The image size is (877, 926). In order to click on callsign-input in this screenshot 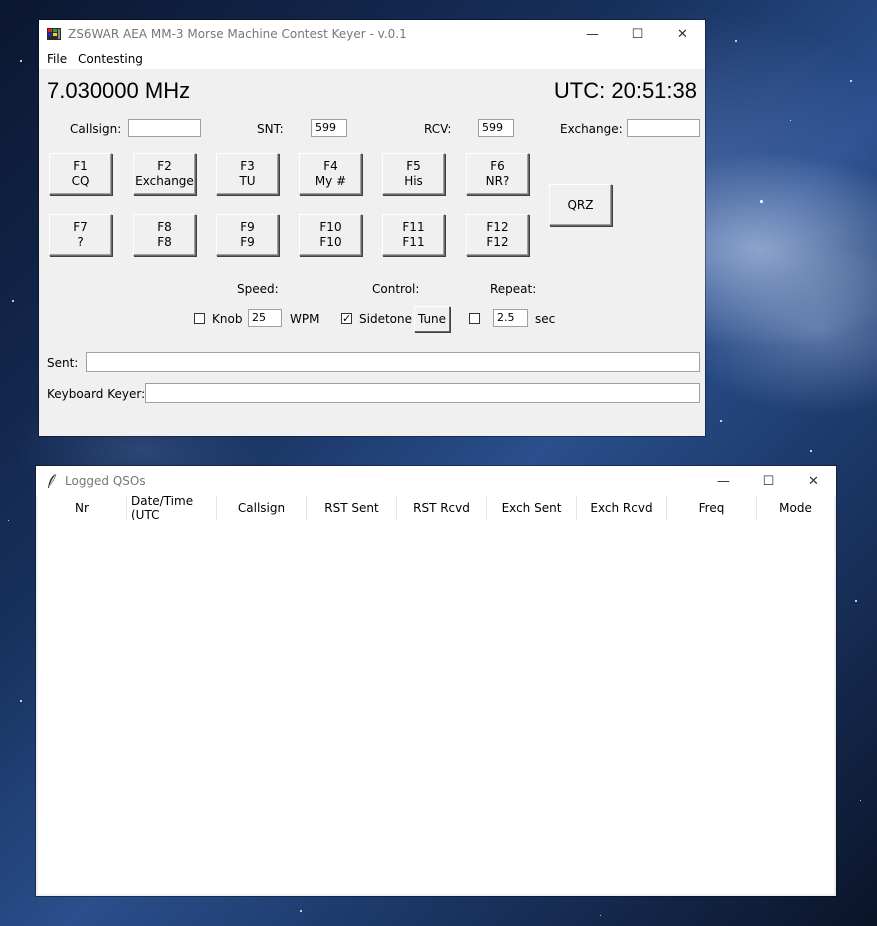, I will do `click(164, 128)`.